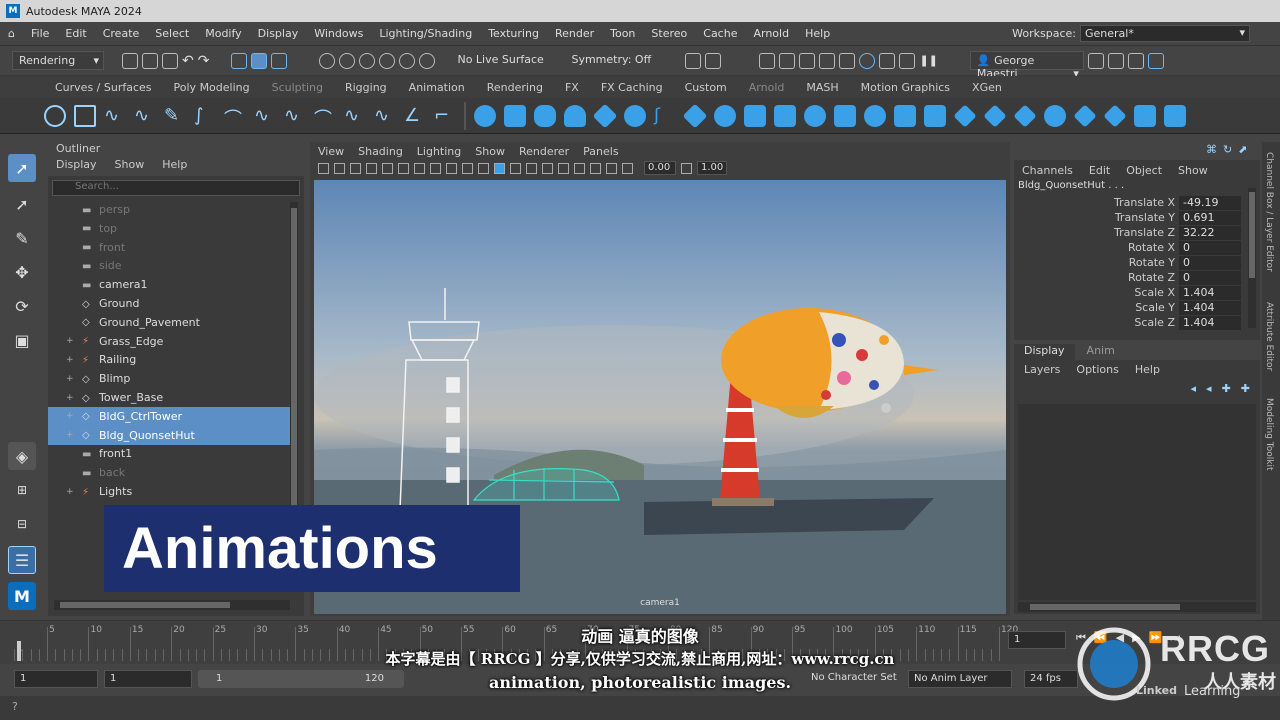 The width and height of the screenshot is (1280, 720). Describe the element at coordinates (22, 168) in the screenshot. I see `select-tool-icon: ➚` at that location.